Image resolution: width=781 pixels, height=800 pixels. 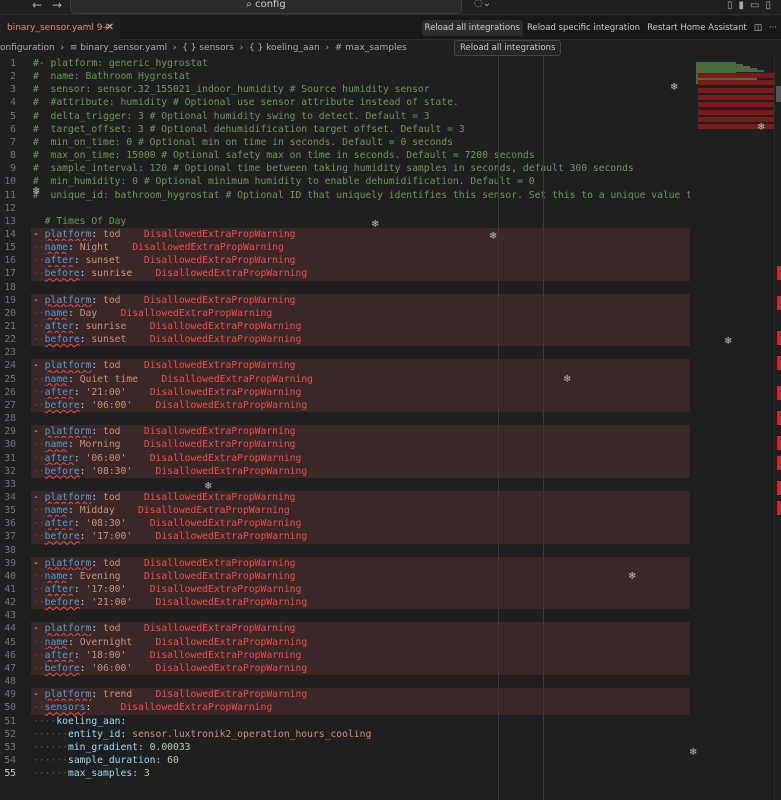 I want to click on code-line: 28, so click(x=345, y=418).